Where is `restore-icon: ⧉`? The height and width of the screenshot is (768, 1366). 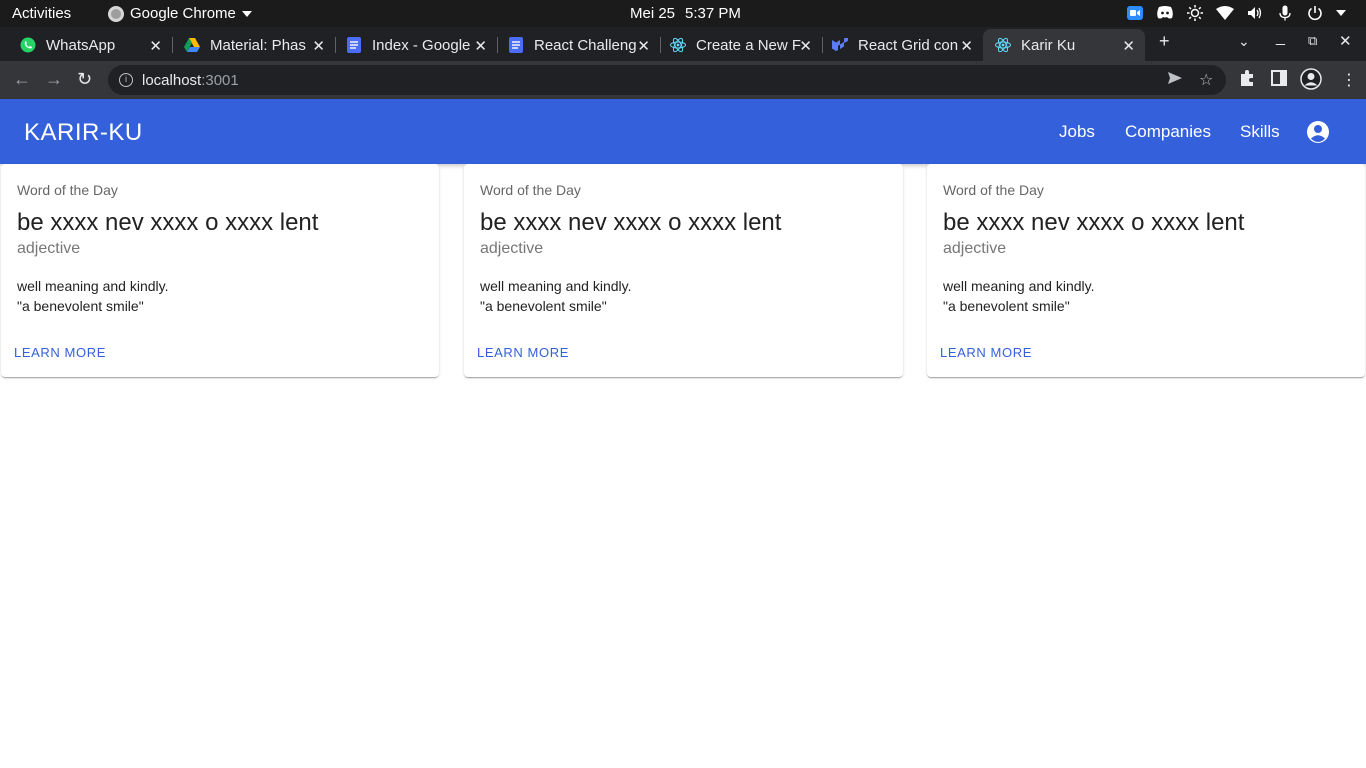
restore-icon: ⧉ is located at coordinates (1312, 41).